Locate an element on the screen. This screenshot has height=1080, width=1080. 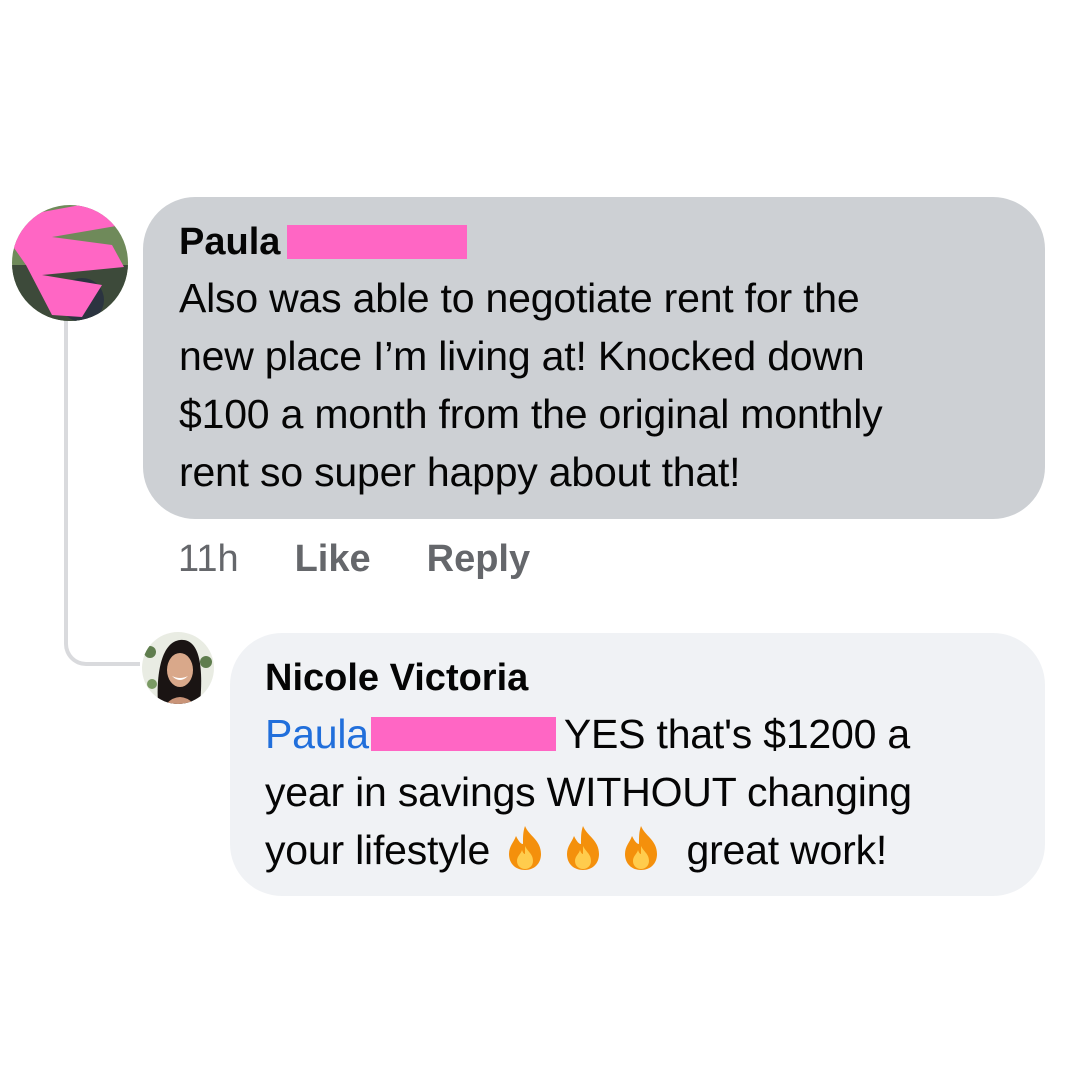
mention-name: Paula is located at coordinates (317, 734).